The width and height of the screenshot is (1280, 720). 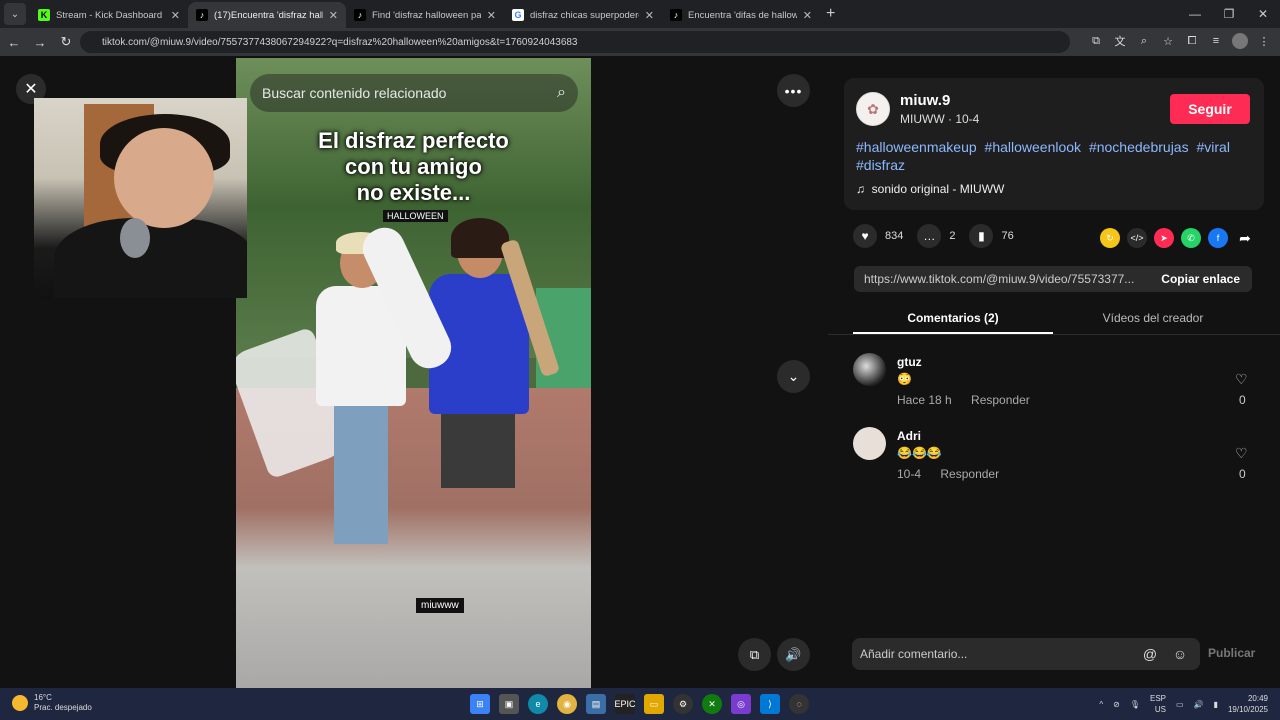 What do you see at coordinates (793, 90) in the screenshot?
I see `more-options-button: •••` at bounding box center [793, 90].